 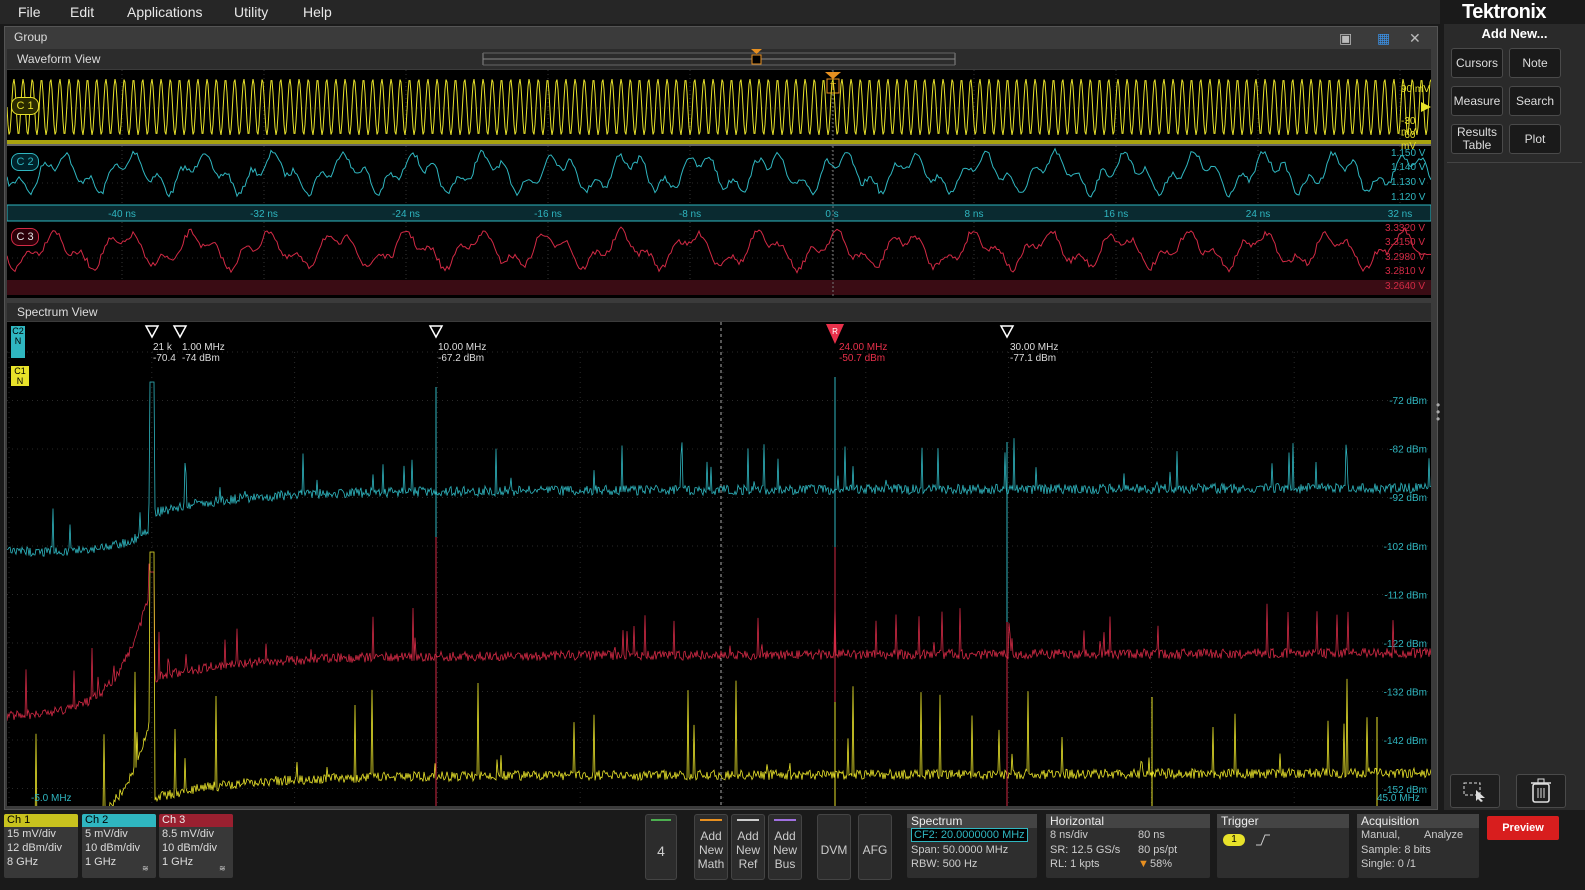 What do you see at coordinates (1383, 38) in the screenshot?
I see `grid-layout-icon: ▦` at bounding box center [1383, 38].